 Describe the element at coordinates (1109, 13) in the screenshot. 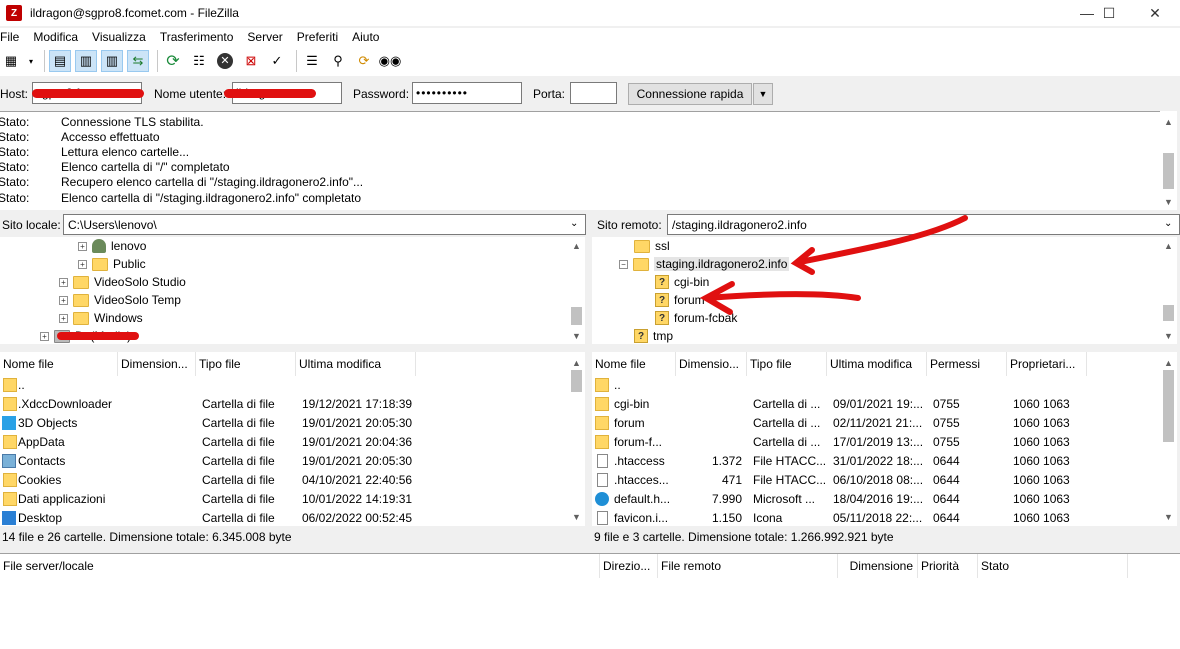

I see `maximize-icon: ☐` at that location.